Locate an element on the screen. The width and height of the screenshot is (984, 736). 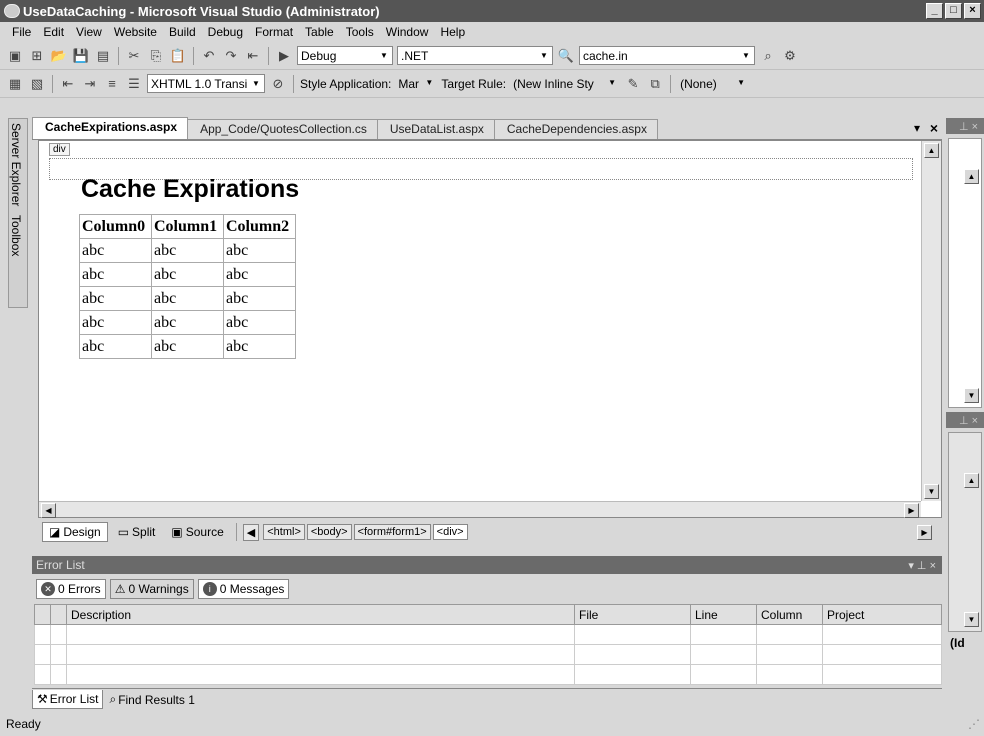
comment-icon: ▦ is located at coordinates (15, 84).